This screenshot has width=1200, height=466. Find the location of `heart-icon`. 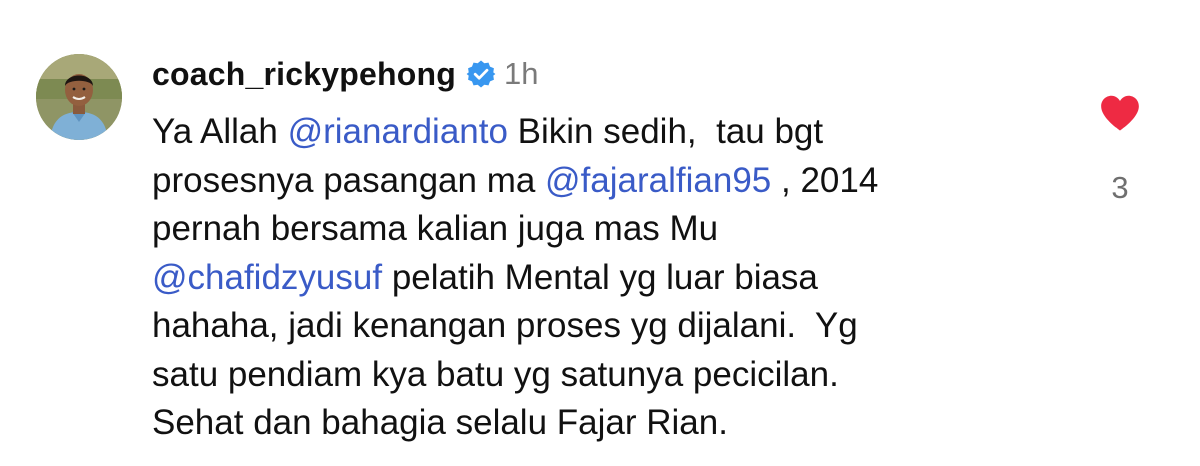

heart-icon is located at coordinates (1120, 113).